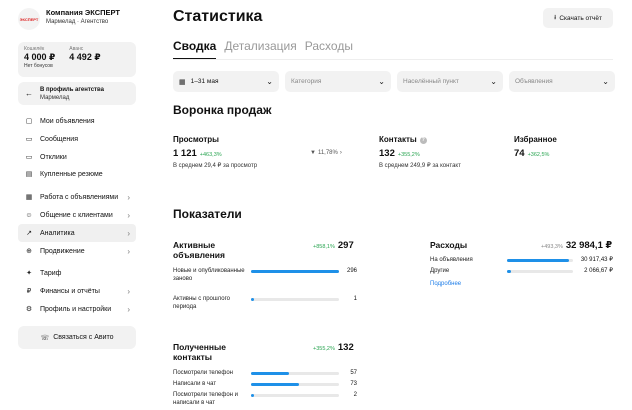 This screenshot has height=410, width=632. I want to click on sidebar-item-label: Тариф, so click(51, 273).